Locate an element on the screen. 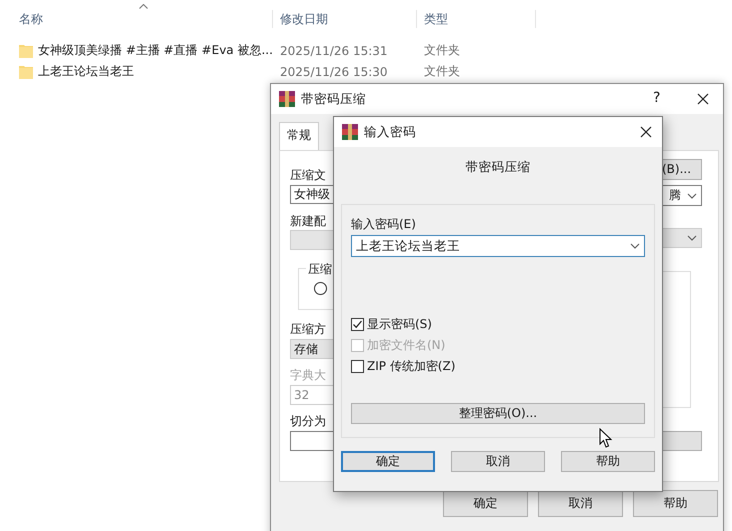  field-label: 压缩文 is located at coordinates (308, 175).